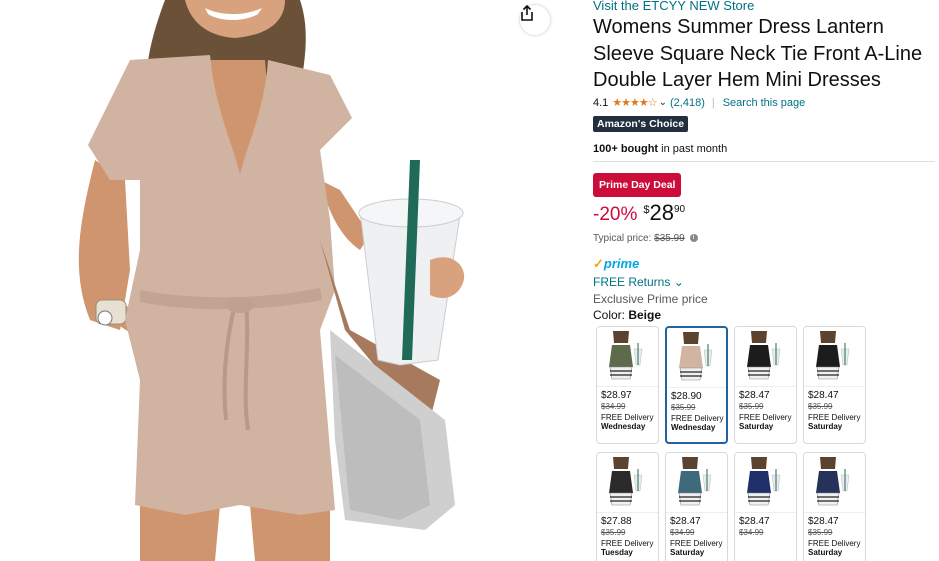 The image size is (939, 561). Describe the element at coordinates (697, 411) in the screenshot. I see `swatch-info: $28.90 $35.99 FREE Delivery Wednesday` at that location.